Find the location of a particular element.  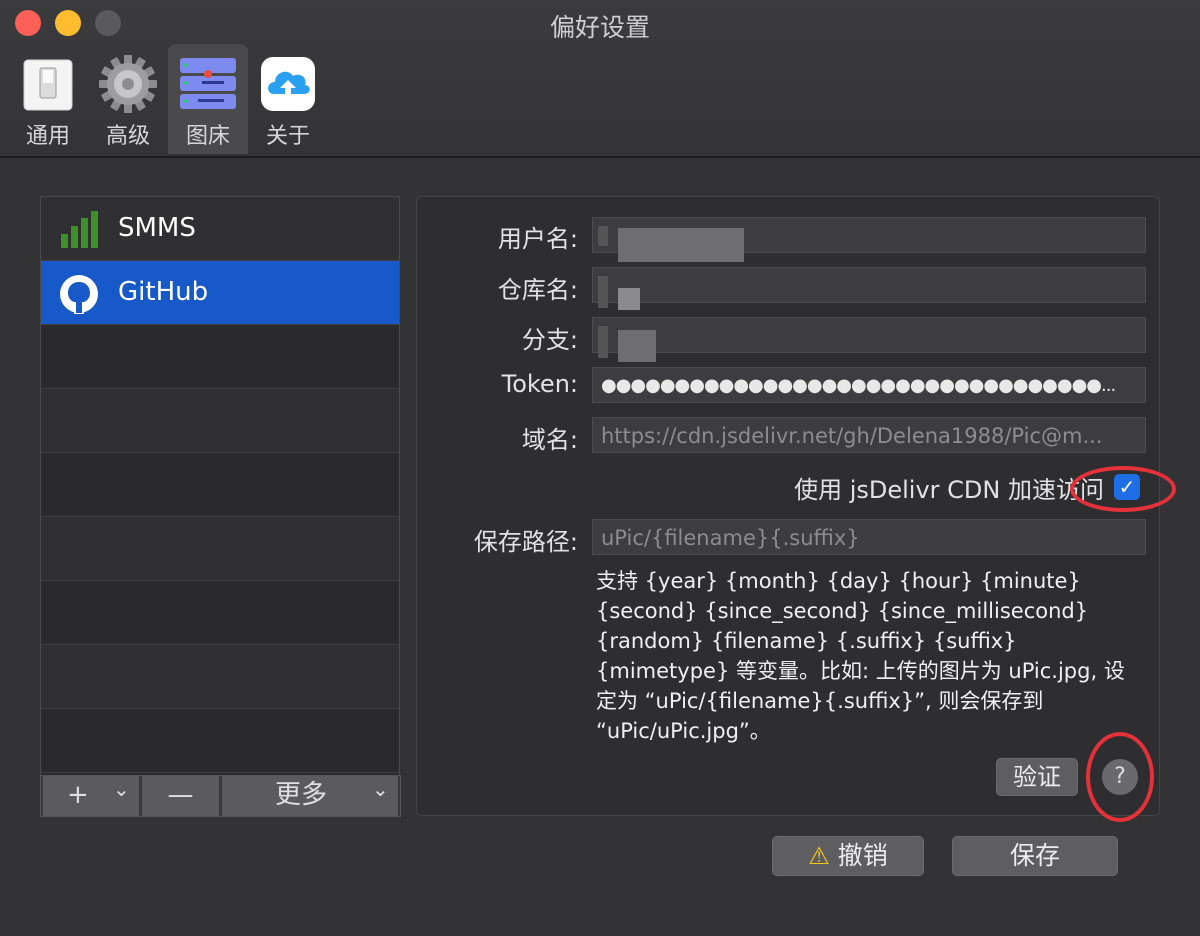

domain-label: 域名: is located at coordinates (549, 440).